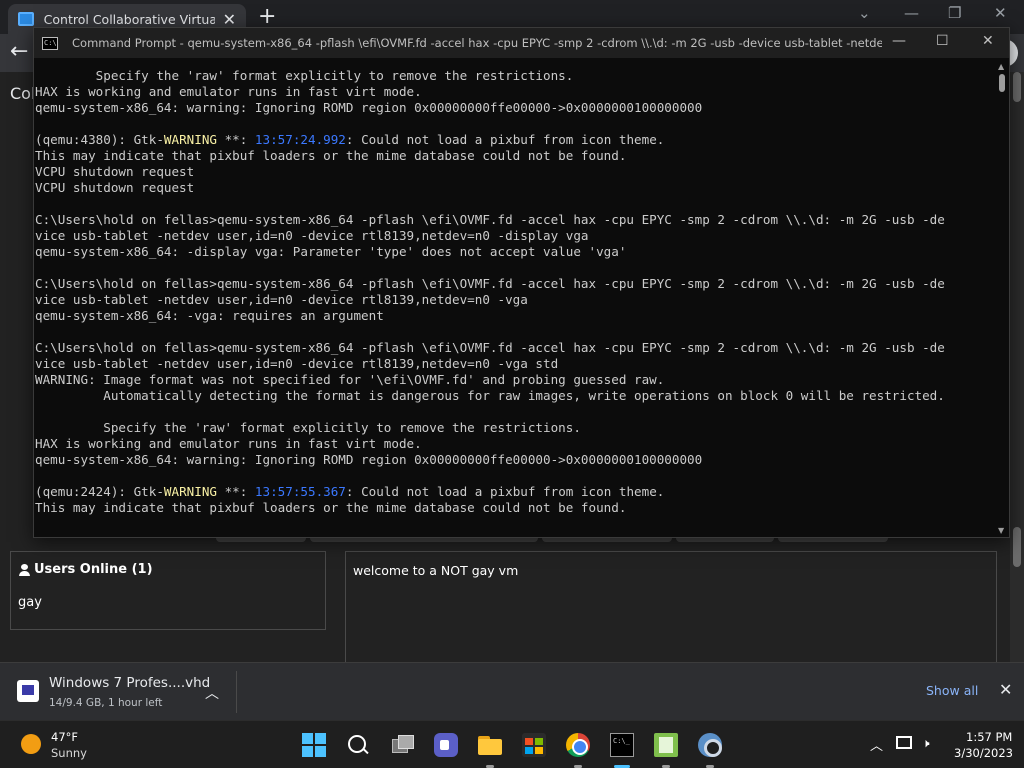  Describe the element at coordinates (876, 744) in the screenshot. I see `tray-chevron-up-icon: ︿` at that location.